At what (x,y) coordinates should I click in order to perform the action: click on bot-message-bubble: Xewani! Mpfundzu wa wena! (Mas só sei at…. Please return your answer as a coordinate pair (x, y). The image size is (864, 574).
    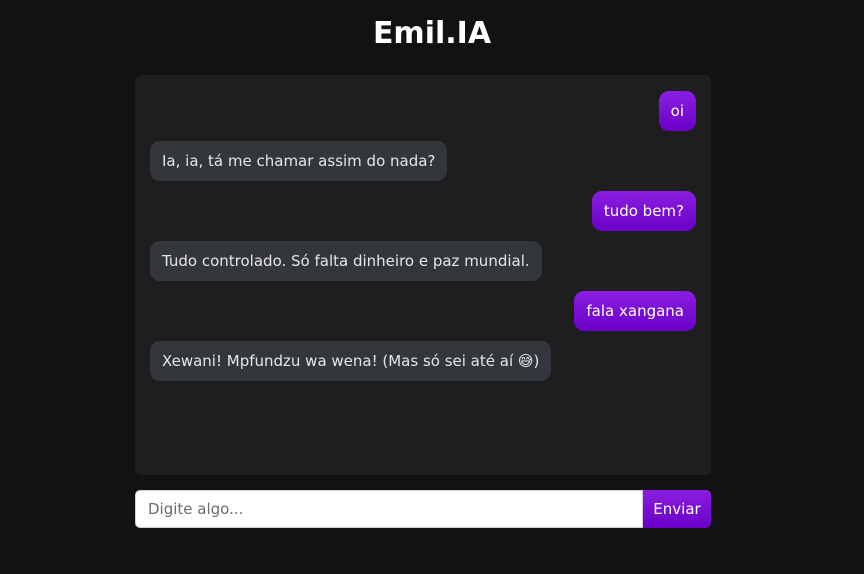
    Looking at the image, I should click on (351, 361).